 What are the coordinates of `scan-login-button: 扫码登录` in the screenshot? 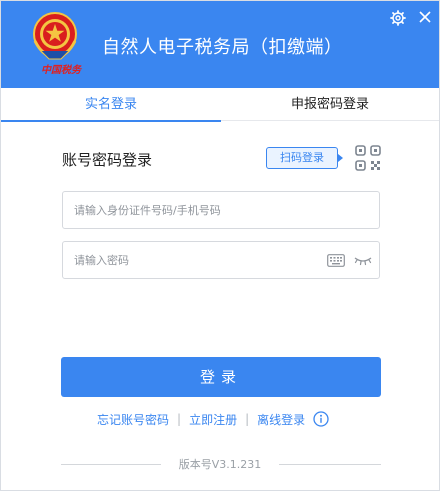 It's located at (304, 158).